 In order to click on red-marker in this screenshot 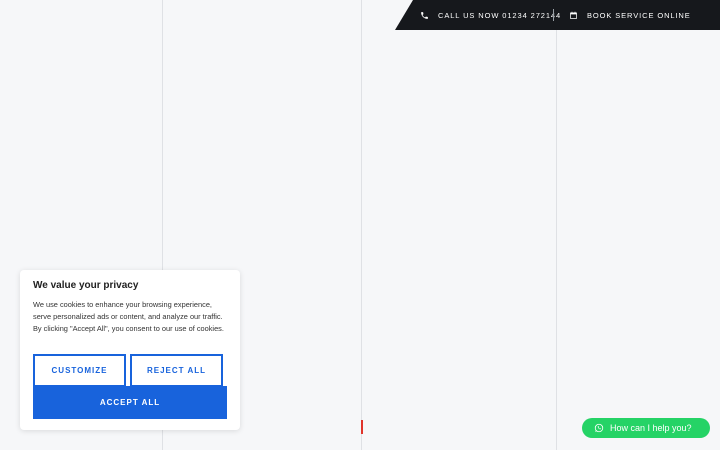, I will do `click(362, 427)`.